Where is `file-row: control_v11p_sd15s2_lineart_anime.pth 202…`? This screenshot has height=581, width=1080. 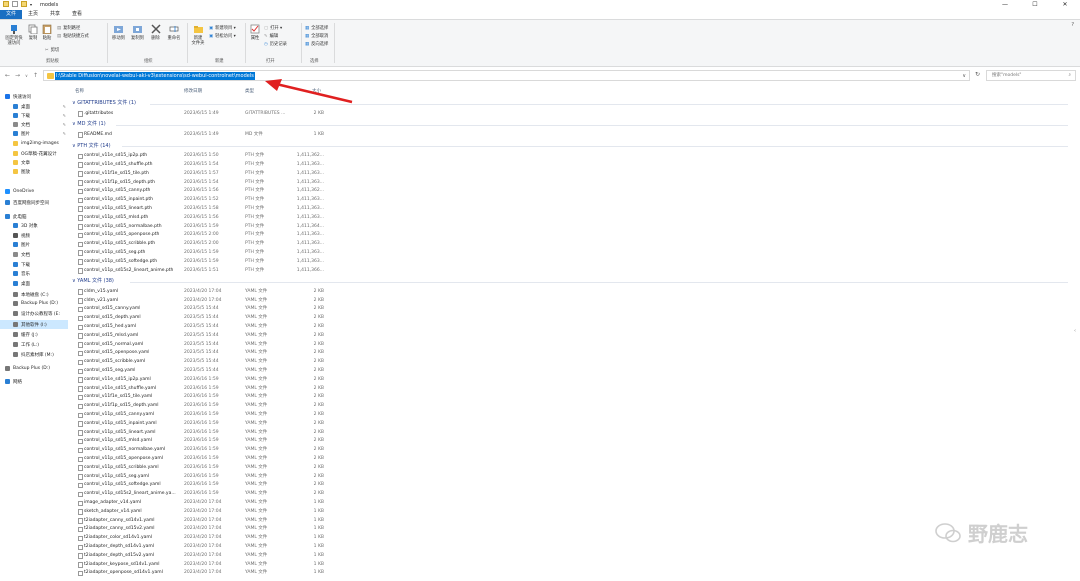
file-row: control_v11p_sd15s2_lineart_anime.pth 202… is located at coordinates (568, 271).